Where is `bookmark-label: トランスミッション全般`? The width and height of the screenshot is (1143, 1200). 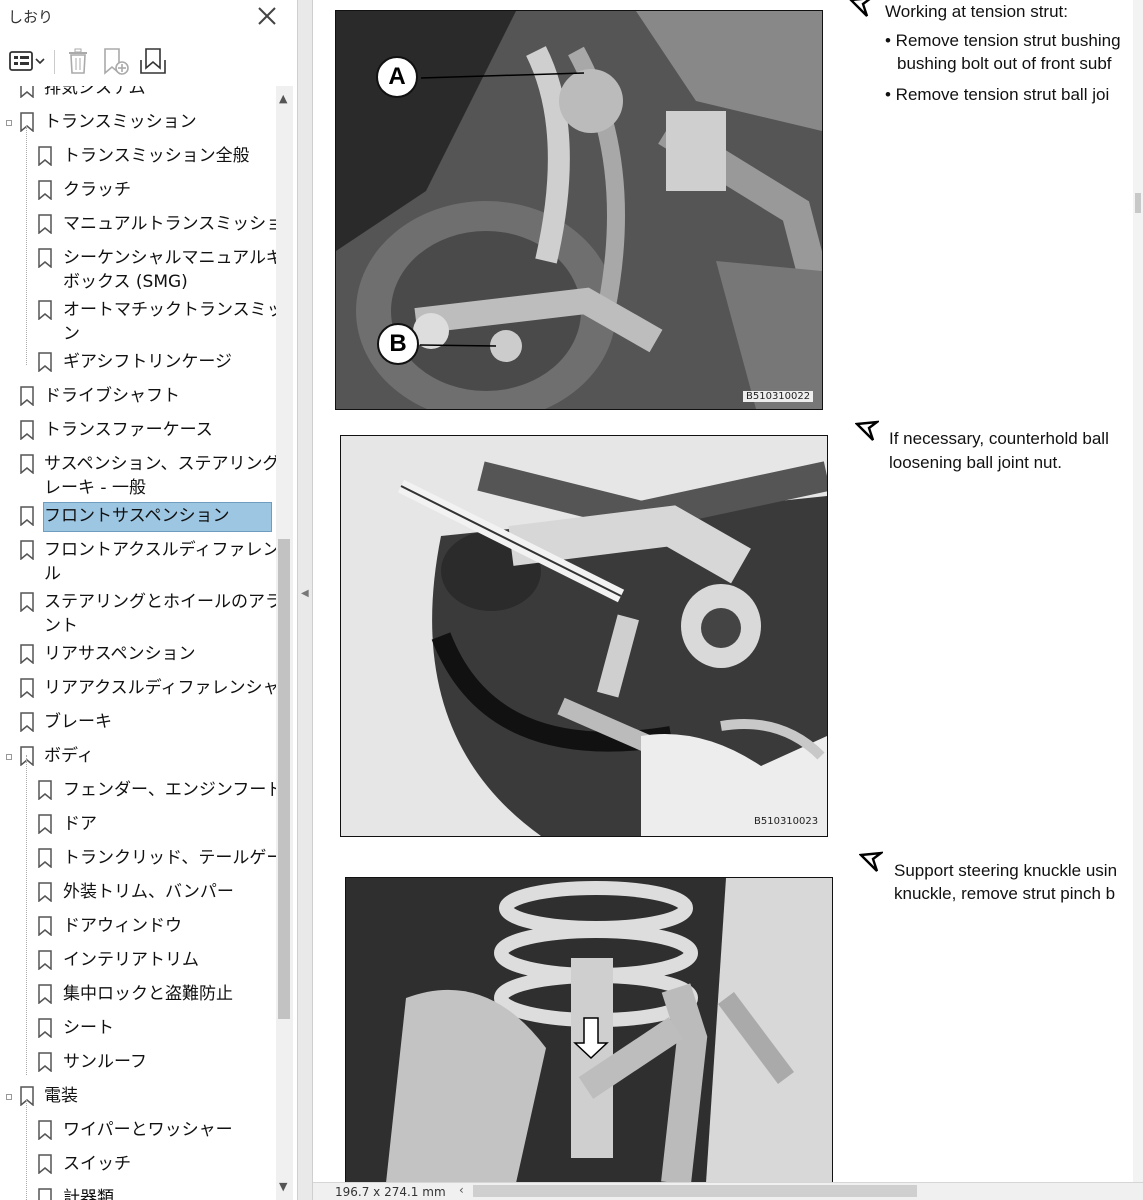
bookmark-label: トランスミッション全般 is located at coordinates (156, 156).